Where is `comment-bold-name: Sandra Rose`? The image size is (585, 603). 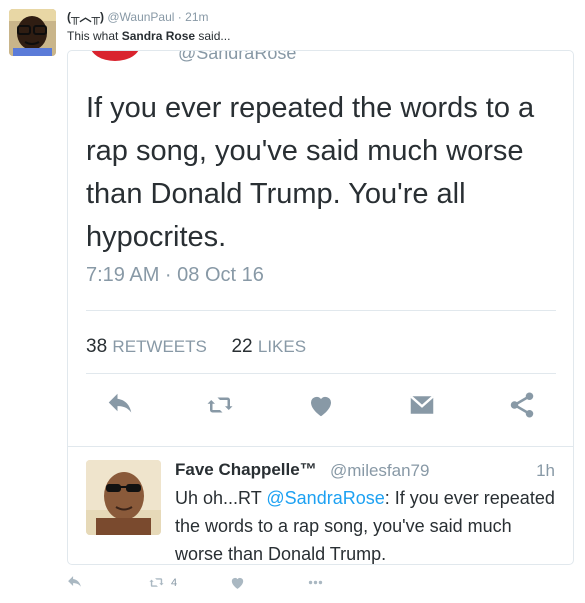
comment-bold-name: Sandra Rose is located at coordinates (158, 36).